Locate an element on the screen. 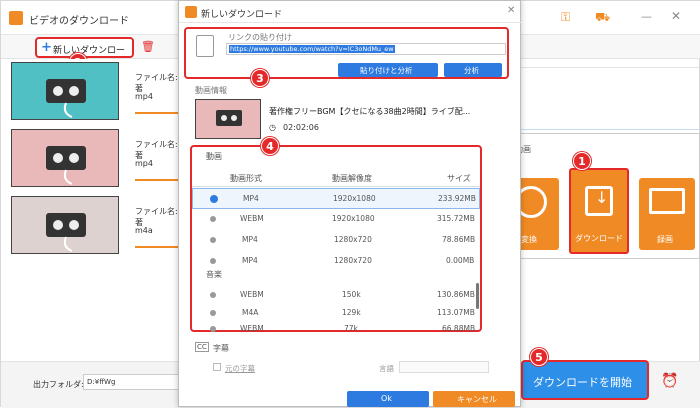 This screenshot has height=408, width=700. col-resolution: 動画解像度 is located at coordinates (352, 178).